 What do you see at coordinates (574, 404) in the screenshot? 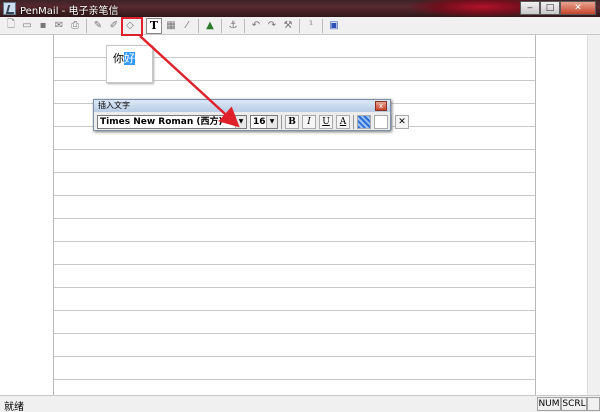
I see `scrl-indicator: SCRL` at bounding box center [574, 404].